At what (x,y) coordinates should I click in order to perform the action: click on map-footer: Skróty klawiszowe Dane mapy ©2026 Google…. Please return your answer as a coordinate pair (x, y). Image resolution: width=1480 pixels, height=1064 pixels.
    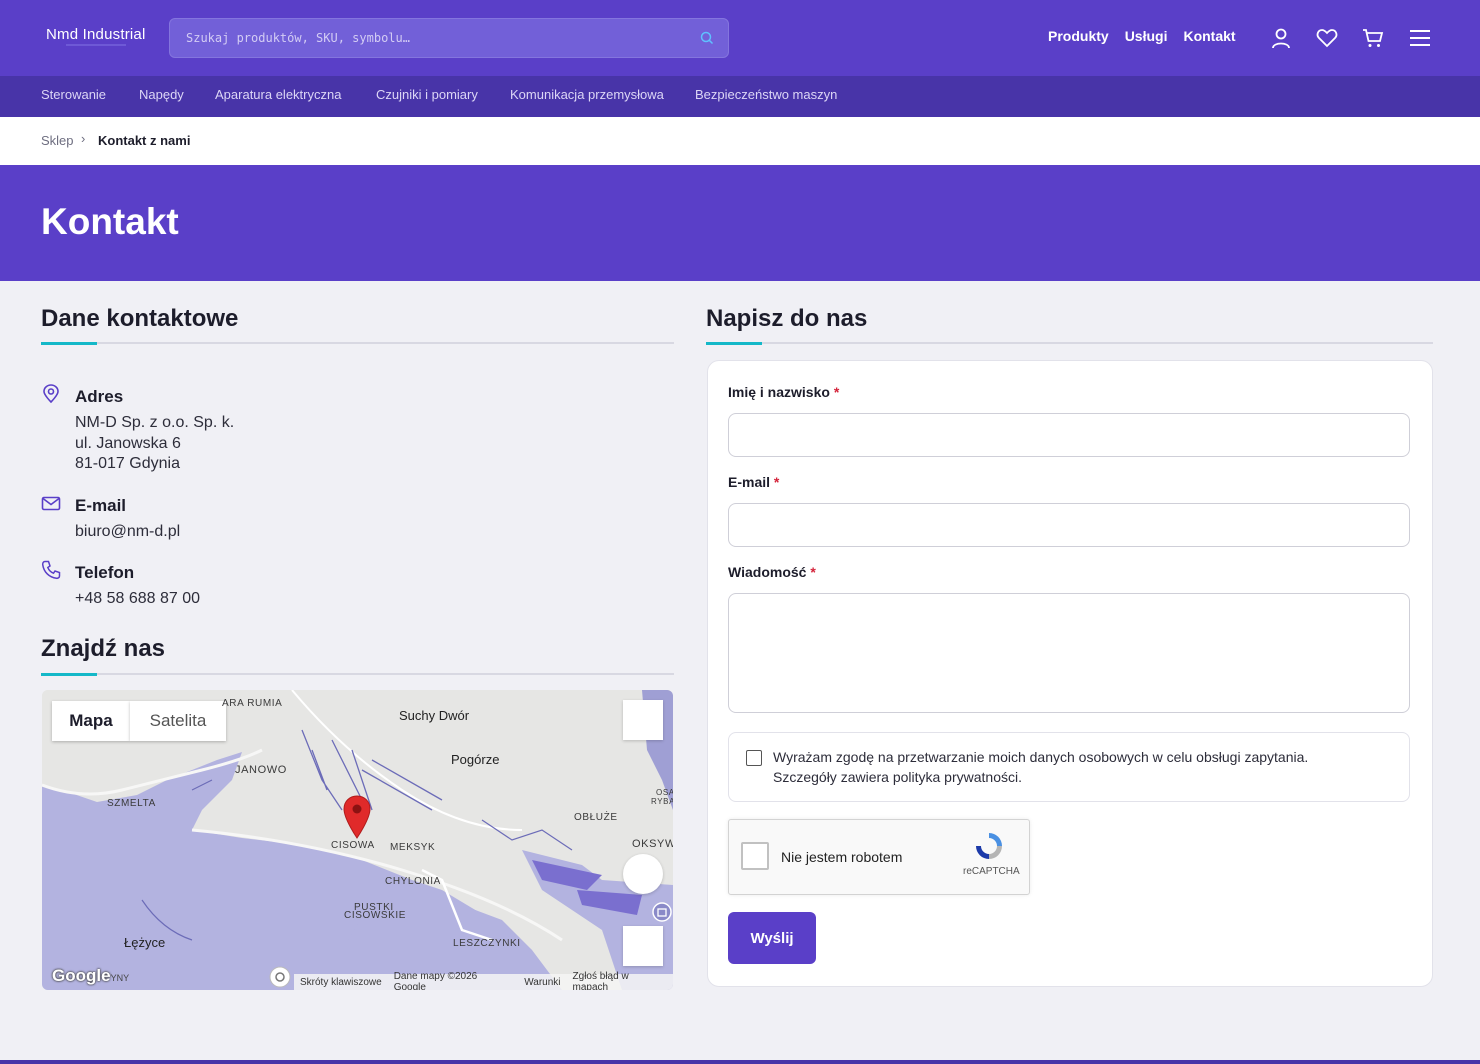
    Looking at the image, I should click on (483, 980).